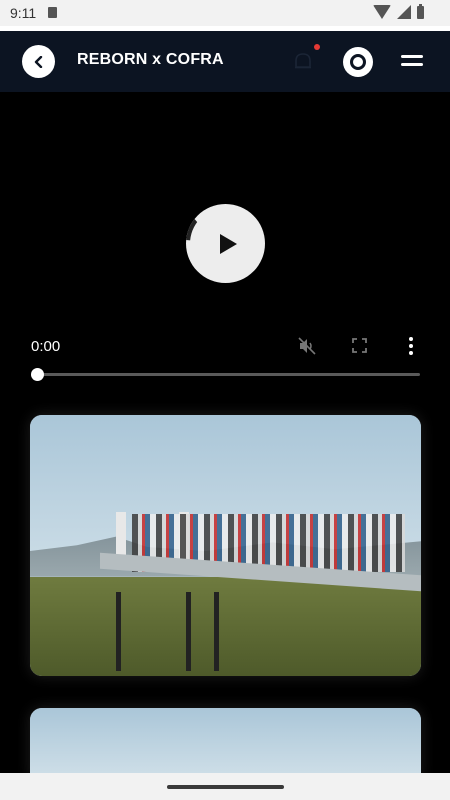  Describe the element at coordinates (37, 374) in the screenshot. I see `seek-thumb` at that location.